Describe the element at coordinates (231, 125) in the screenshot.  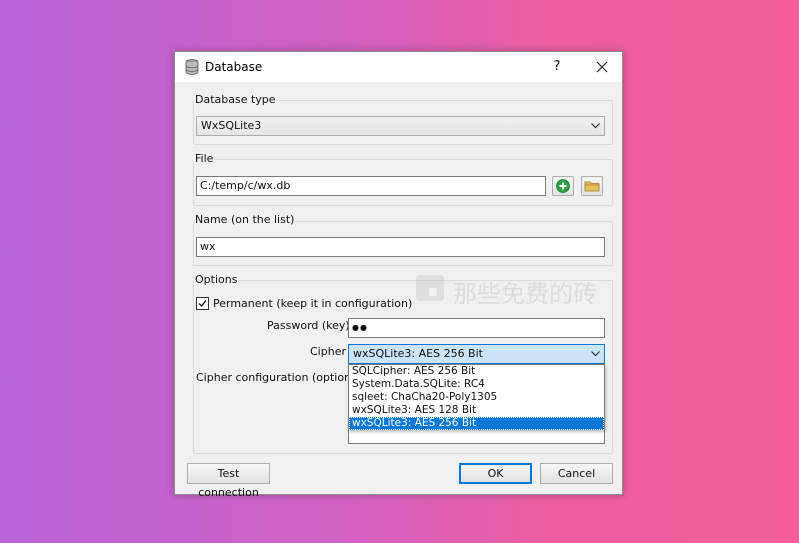
I see `database-type-value: WxSQLite3` at that location.